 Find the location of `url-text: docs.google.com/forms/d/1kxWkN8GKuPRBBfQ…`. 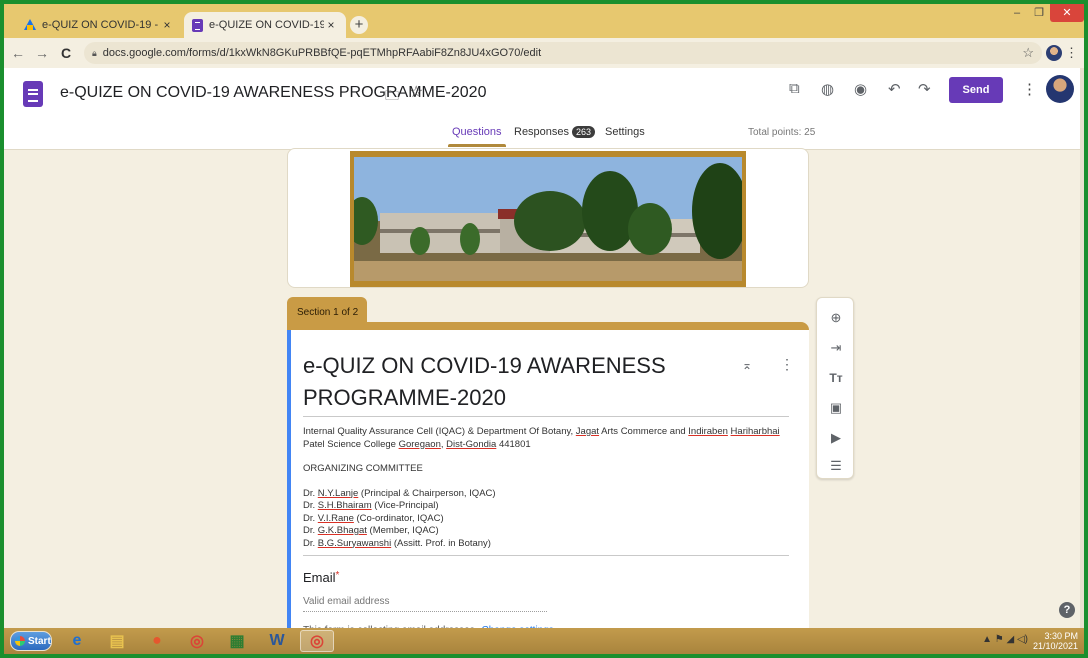

url-text: docs.google.com/forms/d/1kxWkN8GKuPRBBfQ… is located at coordinates (322, 53).